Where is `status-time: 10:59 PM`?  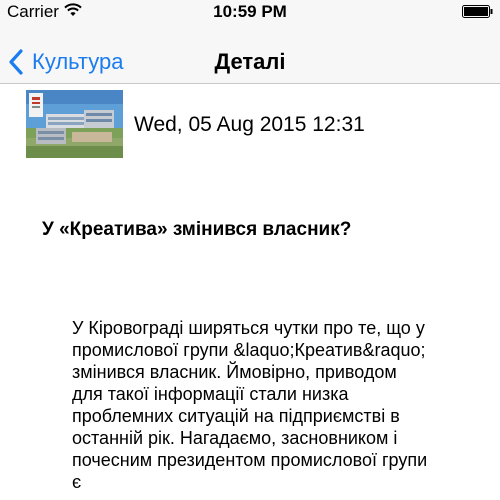 status-time: 10:59 PM is located at coordinates (250, 11).